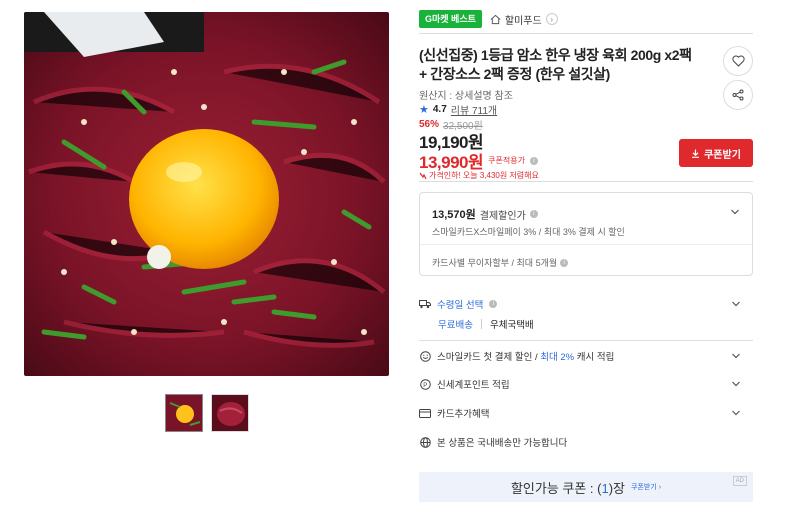 Image resolution: width=800 pixels, height=526 pixels. Describe the element at coordinates (439, 109) in the screenshot. I see `rating-score: 4.7` at that location.